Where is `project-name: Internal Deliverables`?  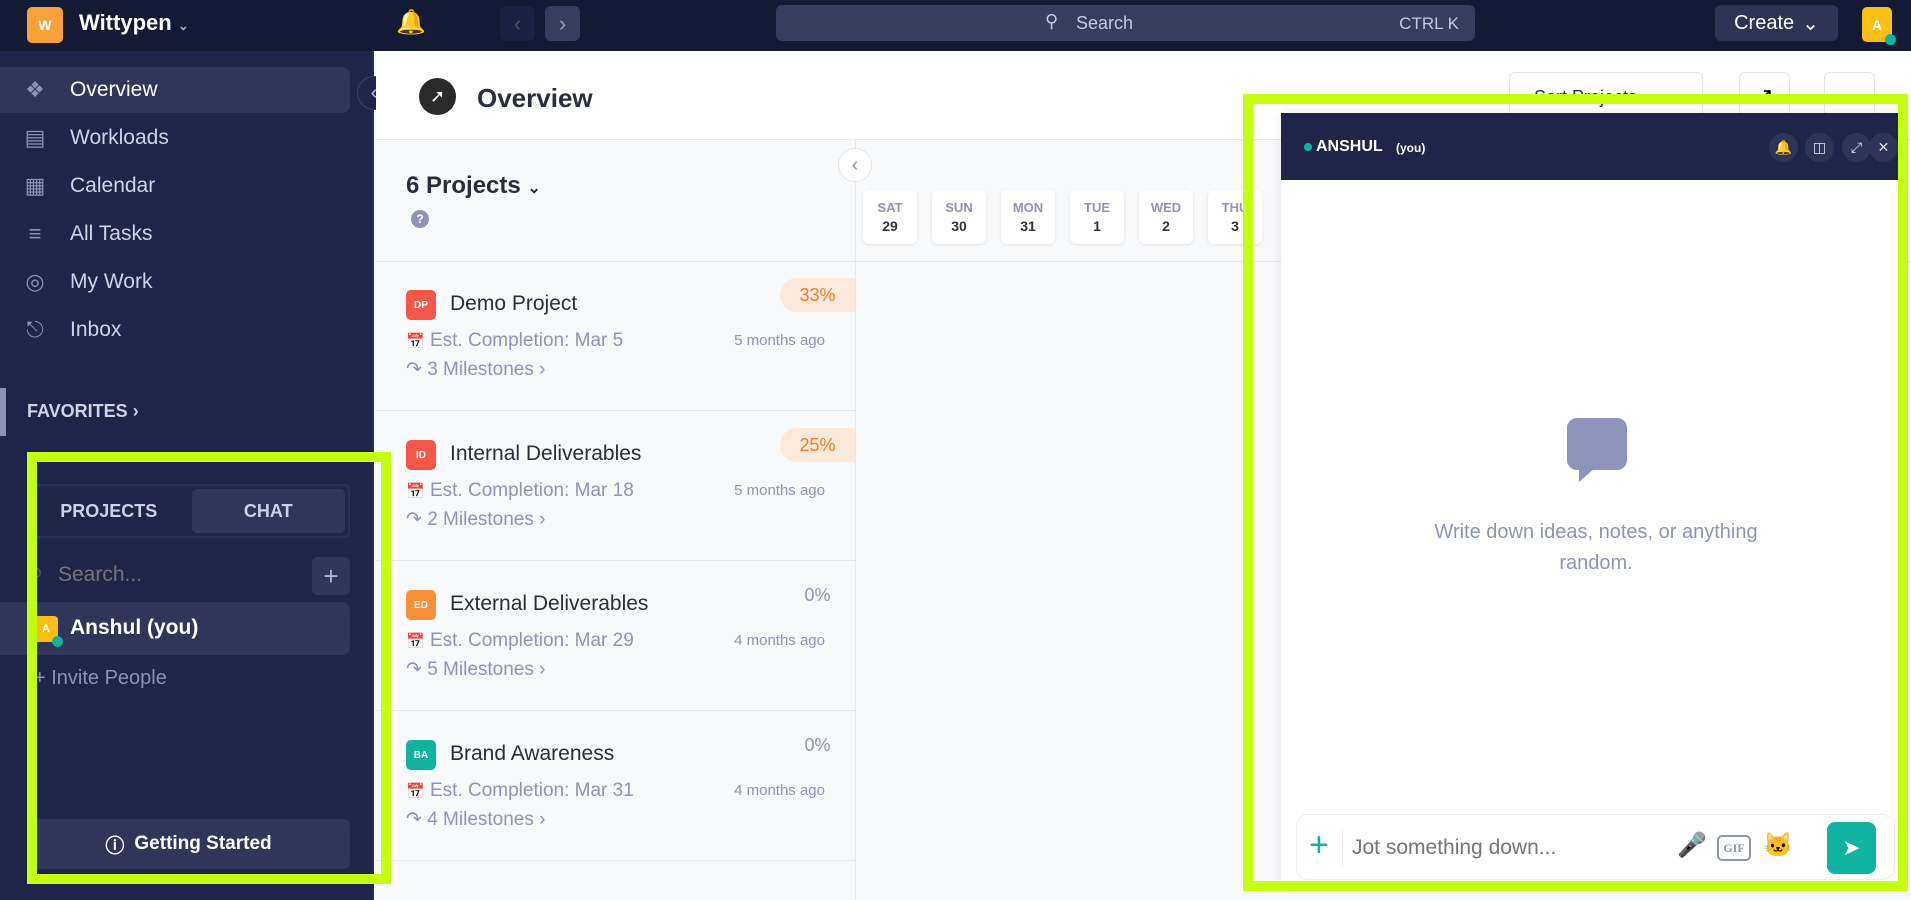 project-name: Internal Deliverables is located at coordinates (545, 454).